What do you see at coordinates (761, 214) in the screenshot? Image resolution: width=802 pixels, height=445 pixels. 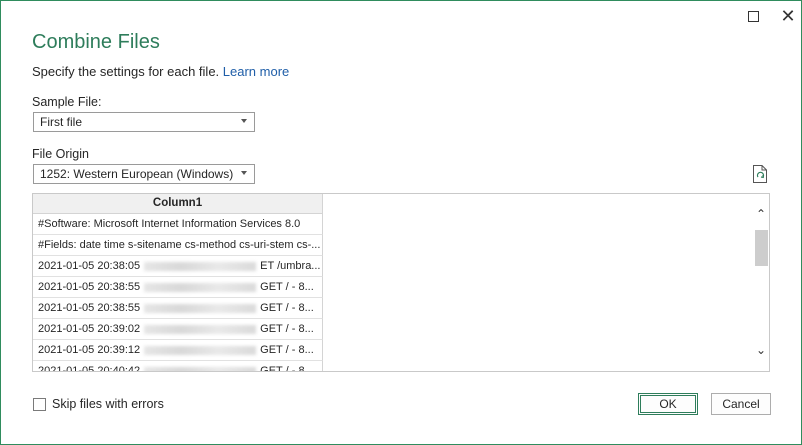 I see `chevron-up-icon: ⌃` at bounding box center [761, 214].